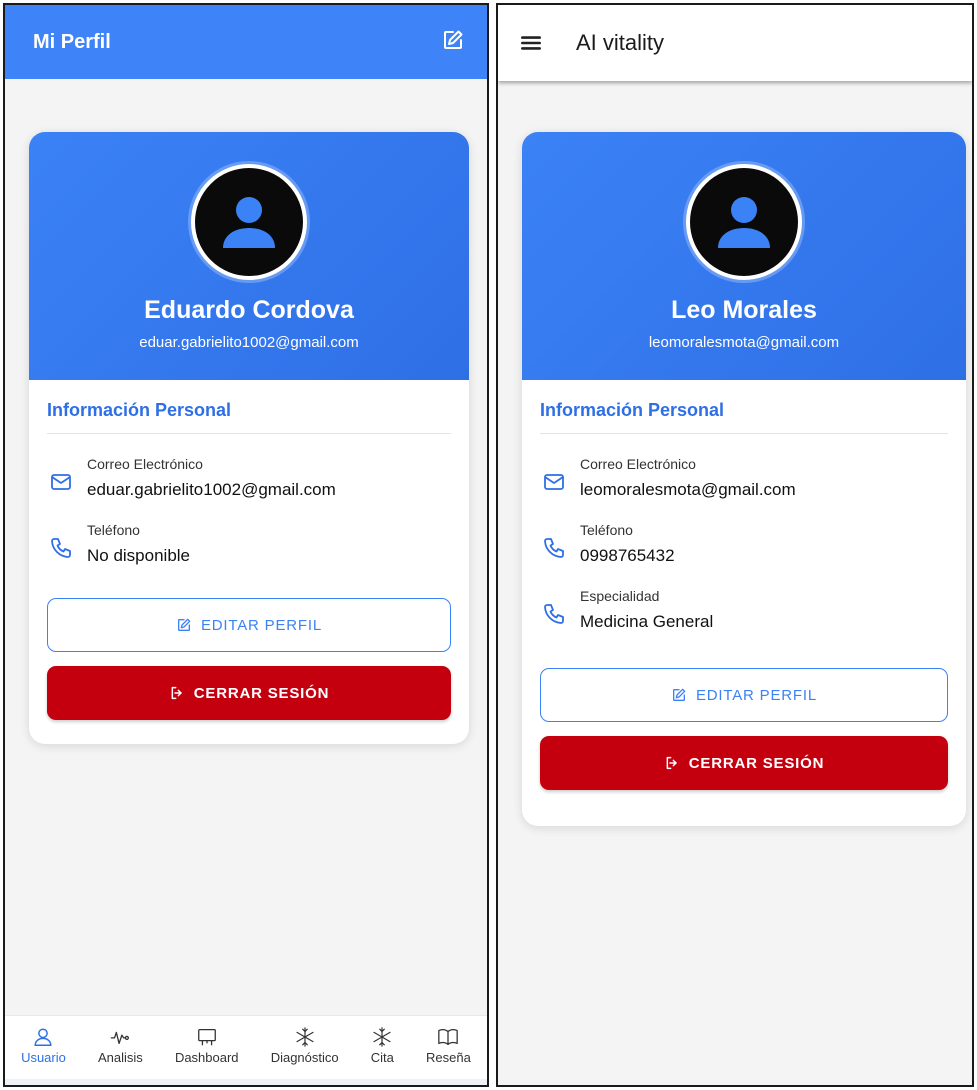 This screenshot has width=977, height=1090. What do you see at coordinates (744, 310) in the screenshot?
I see `profile-name: Leo Morales` at bounding box center [744, 310].